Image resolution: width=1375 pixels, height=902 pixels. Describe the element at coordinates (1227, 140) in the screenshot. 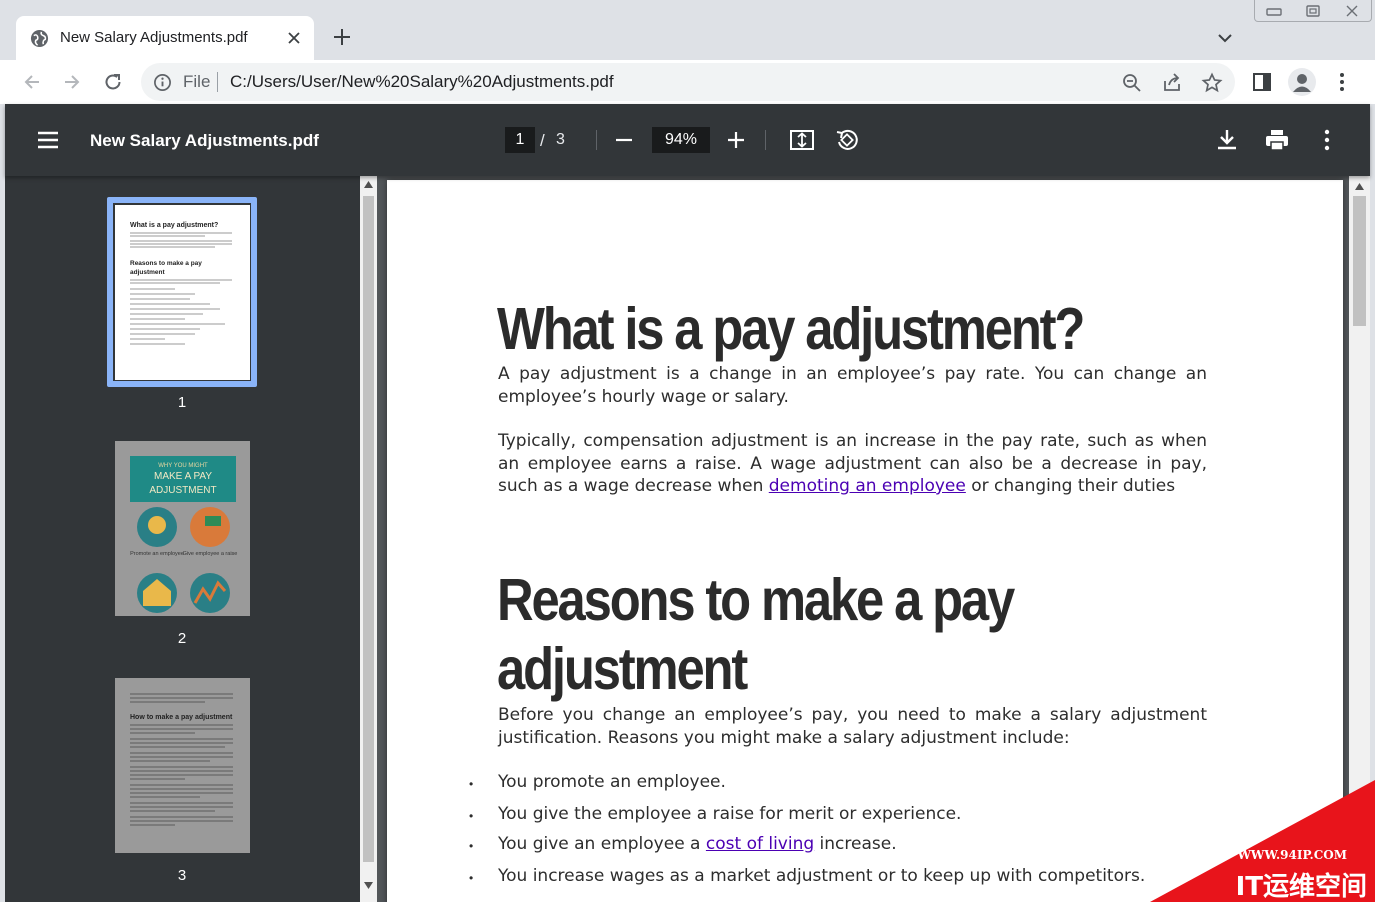

I see `download-icon` at that location.